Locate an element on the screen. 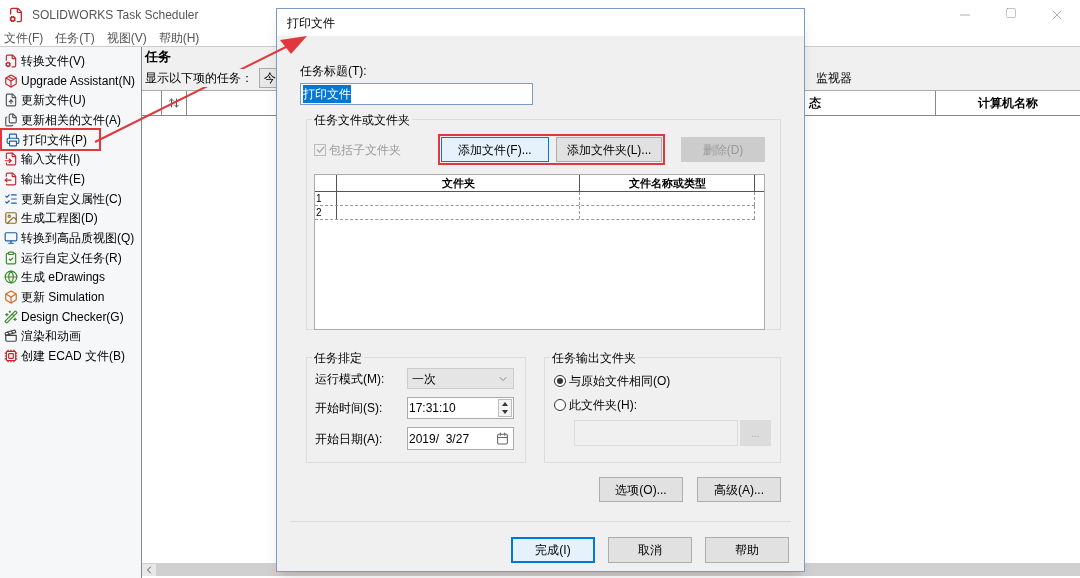  row-number: 2 is located at coordinates (326, 212).